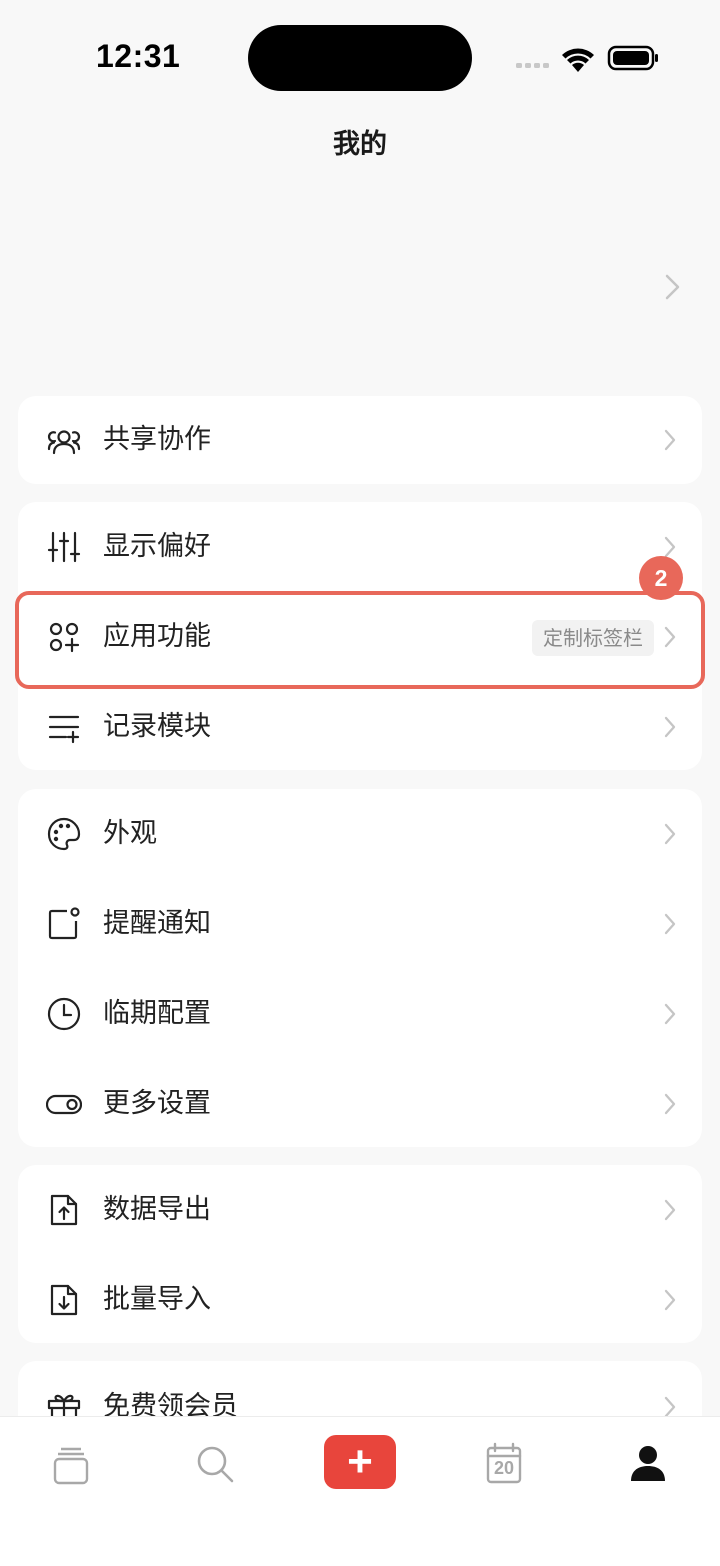 Image resolution: width=720 pixels, height=1566 pixels. I want to click on add-icon: +, so click(360, 1461).